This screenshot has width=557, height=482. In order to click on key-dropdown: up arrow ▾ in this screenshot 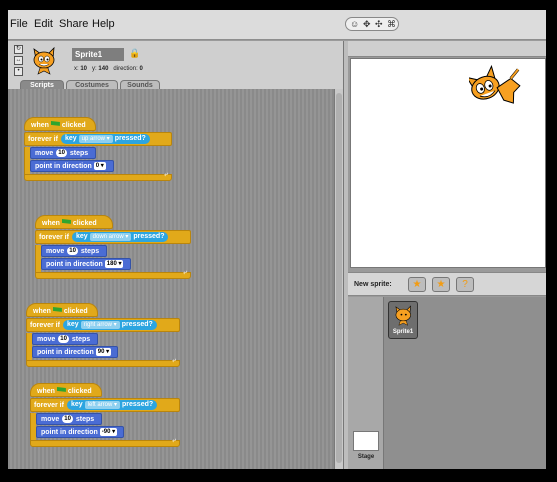, I will do `click(95, 139)`.